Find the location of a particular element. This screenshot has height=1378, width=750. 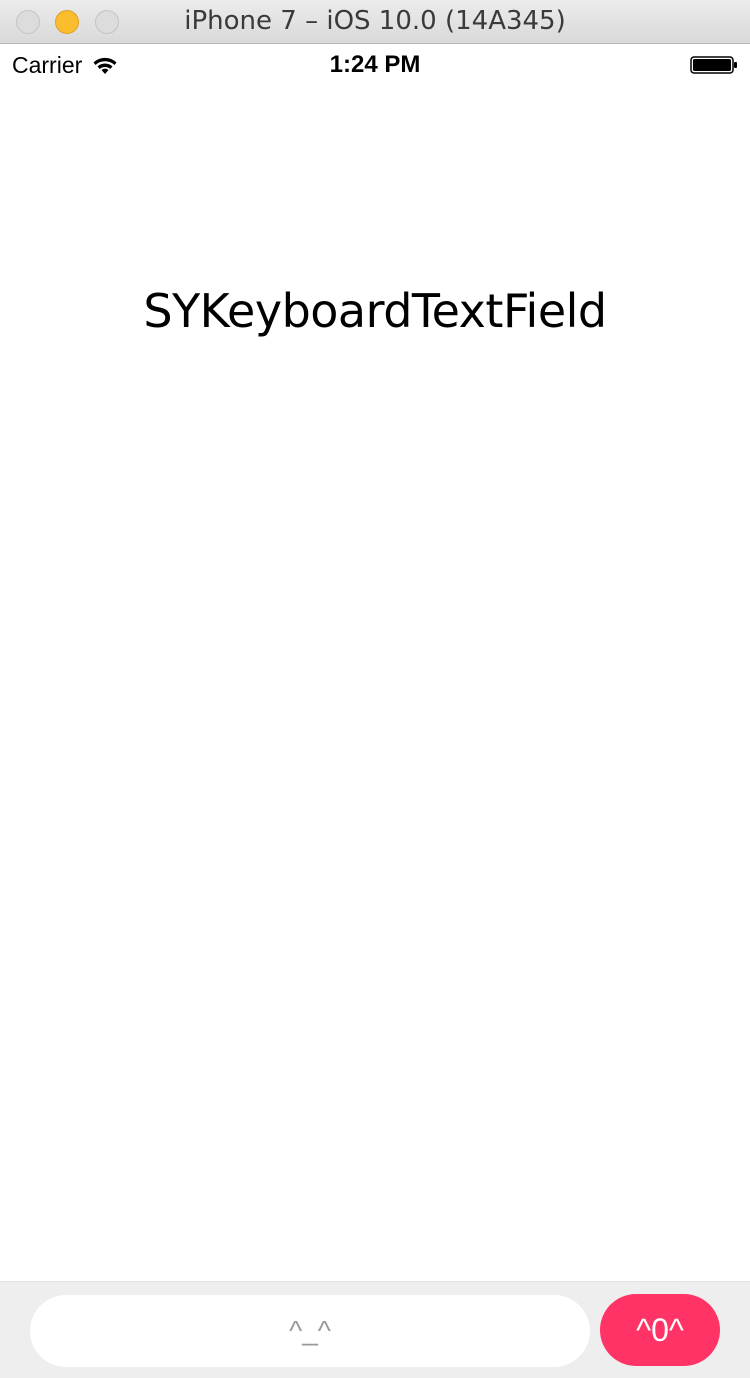

window-title: iPhone 7 – iOS 10.0 (14A345) is located at coordinates (375, 21).